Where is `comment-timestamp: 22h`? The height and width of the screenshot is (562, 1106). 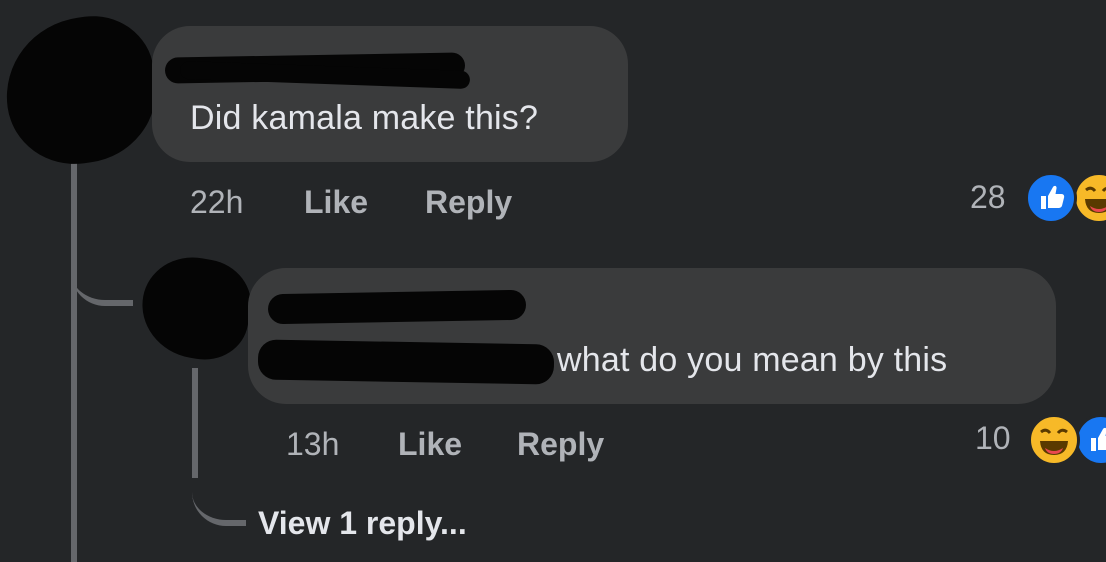 comment-timestamp: 22h is located at coordinates (216, 202).